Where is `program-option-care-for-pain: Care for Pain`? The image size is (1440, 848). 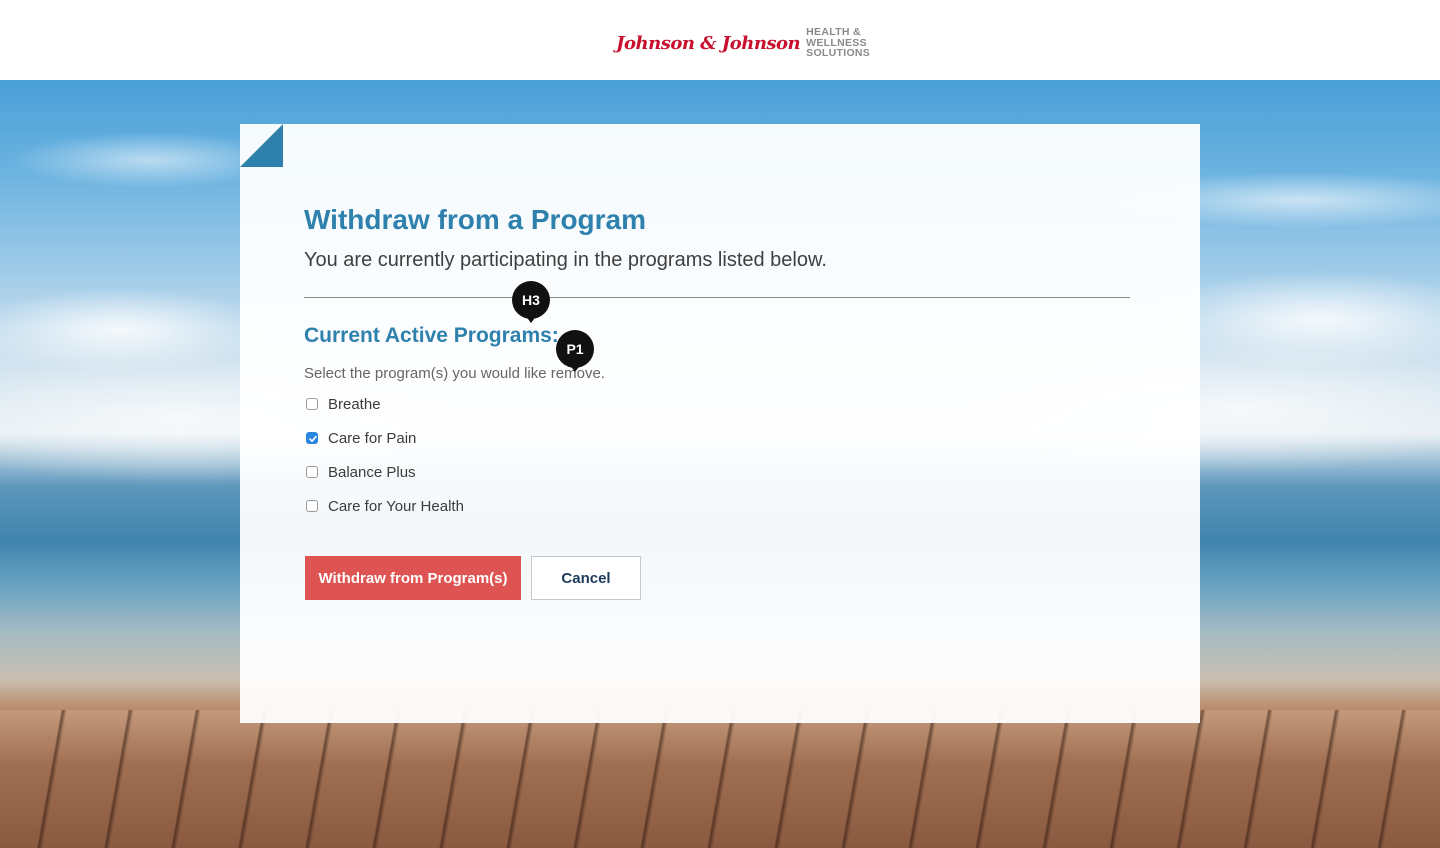
program-option-care-for-pain: Care for Pain is located at coordinates (361, 438).